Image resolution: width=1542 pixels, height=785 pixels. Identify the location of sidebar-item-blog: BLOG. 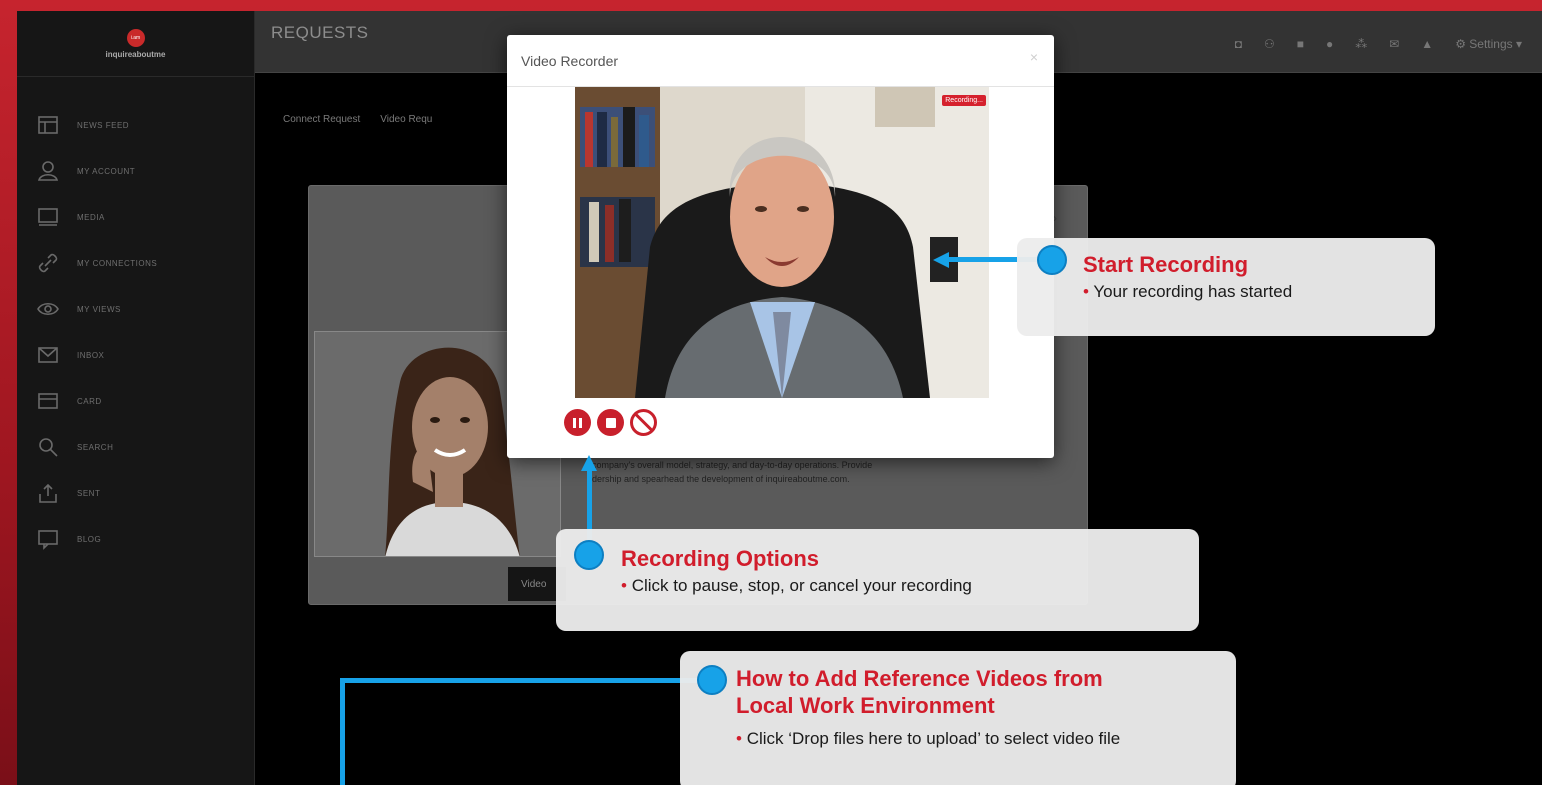
(135, 539).